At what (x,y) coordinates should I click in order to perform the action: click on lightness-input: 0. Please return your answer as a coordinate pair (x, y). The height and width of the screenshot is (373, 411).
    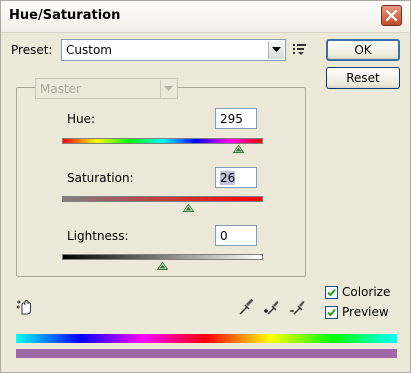
    Looking at the image, I should click on (236, 235).